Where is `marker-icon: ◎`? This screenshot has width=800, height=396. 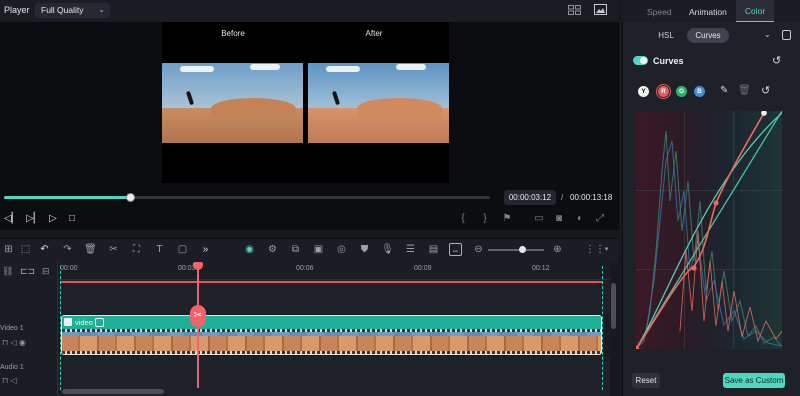 marker-icon: ◎ is located at coordinates (341, 249).